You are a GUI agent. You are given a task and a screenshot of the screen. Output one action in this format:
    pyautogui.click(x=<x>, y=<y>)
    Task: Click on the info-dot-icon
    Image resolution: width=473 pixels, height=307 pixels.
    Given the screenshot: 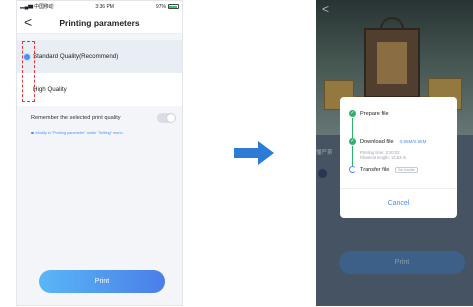 What is the action you would take?
    pyautogui.click(x=32, y=133)
    